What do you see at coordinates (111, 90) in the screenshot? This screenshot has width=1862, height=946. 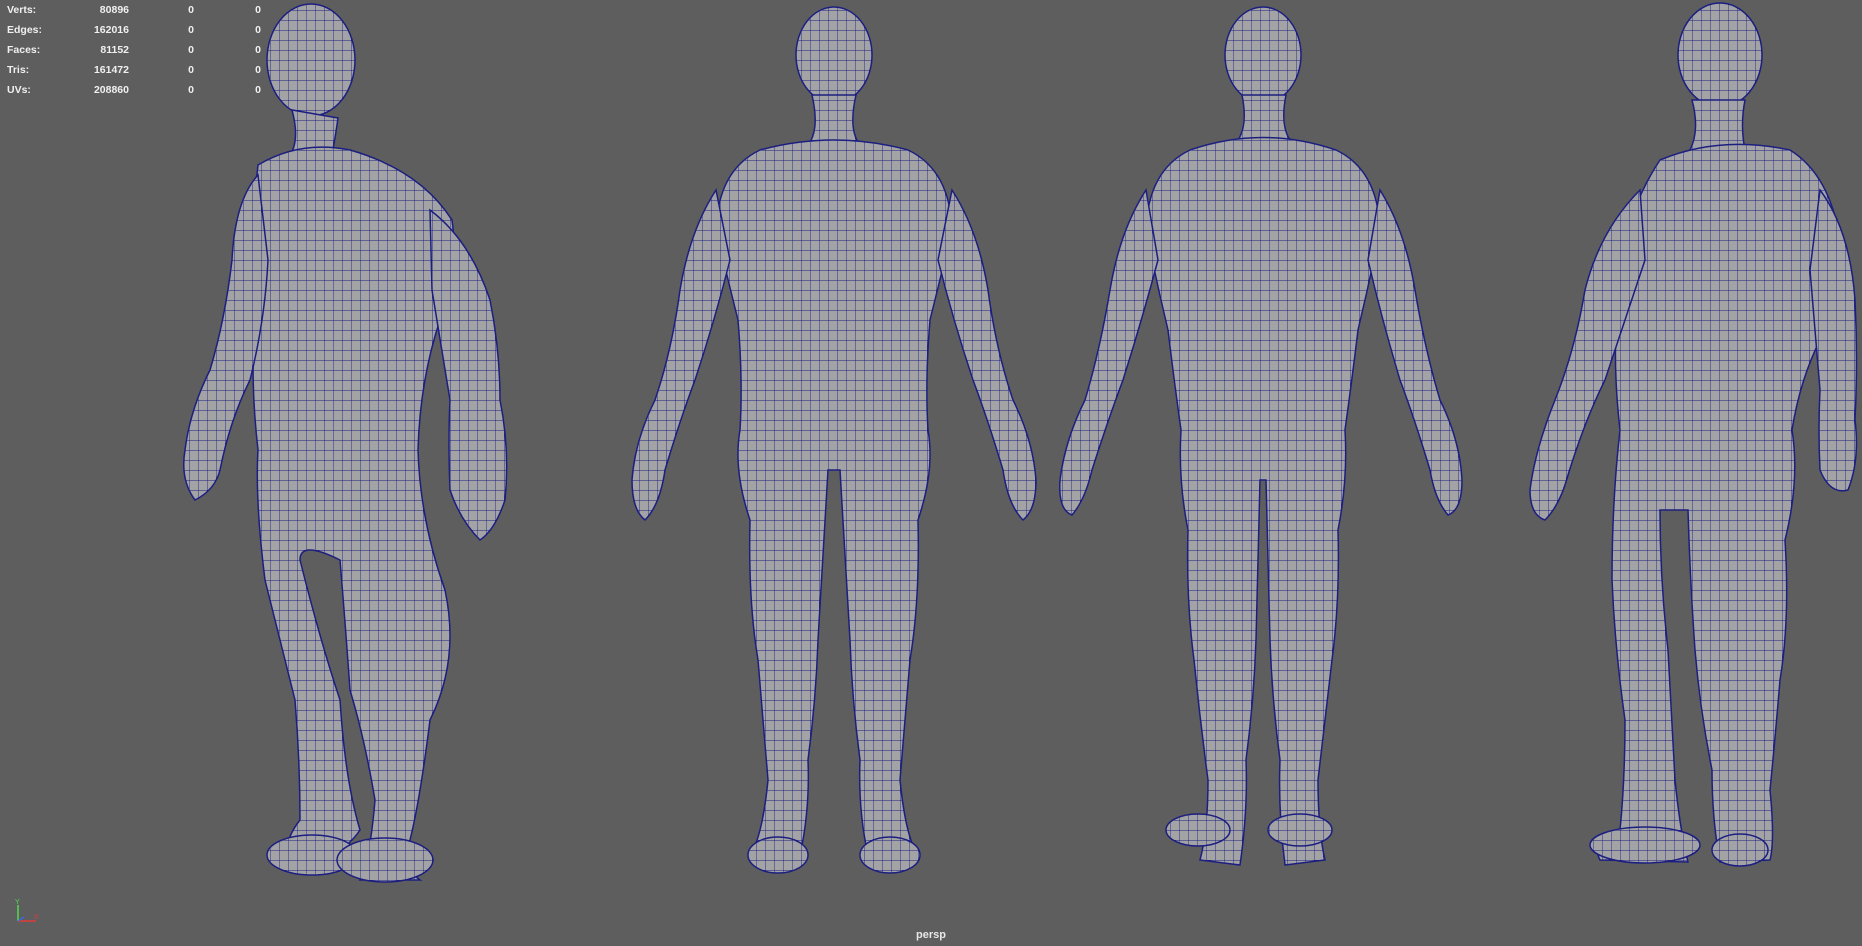 I see `hud-total: 208860` at bounding box center [111, 90].